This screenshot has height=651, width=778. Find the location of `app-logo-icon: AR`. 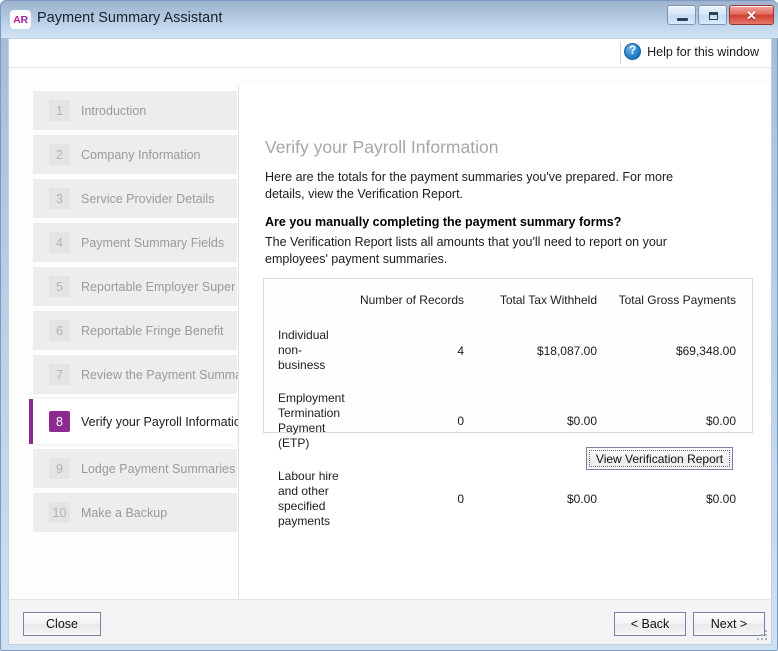

app-logo-icon: AR is located at coordinates (20, 19).